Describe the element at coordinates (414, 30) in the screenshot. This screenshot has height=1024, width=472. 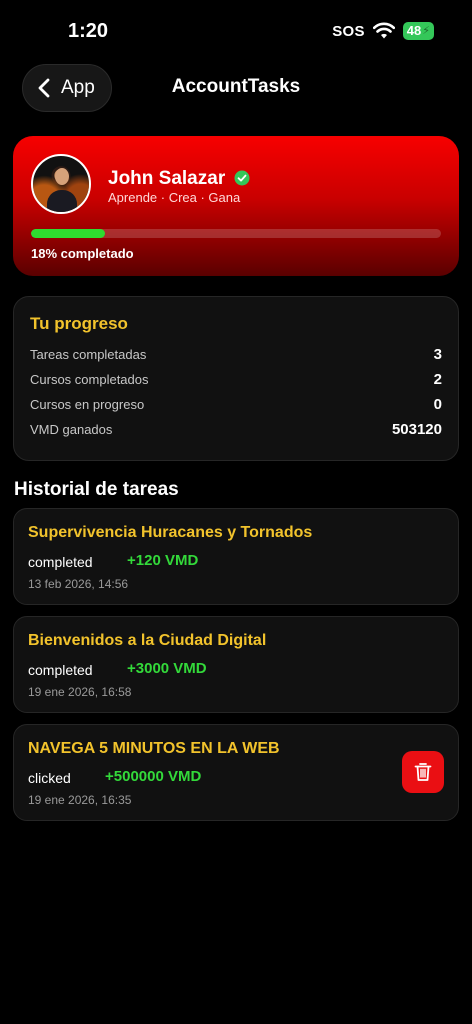
I see `battery-level: 48` at that location.